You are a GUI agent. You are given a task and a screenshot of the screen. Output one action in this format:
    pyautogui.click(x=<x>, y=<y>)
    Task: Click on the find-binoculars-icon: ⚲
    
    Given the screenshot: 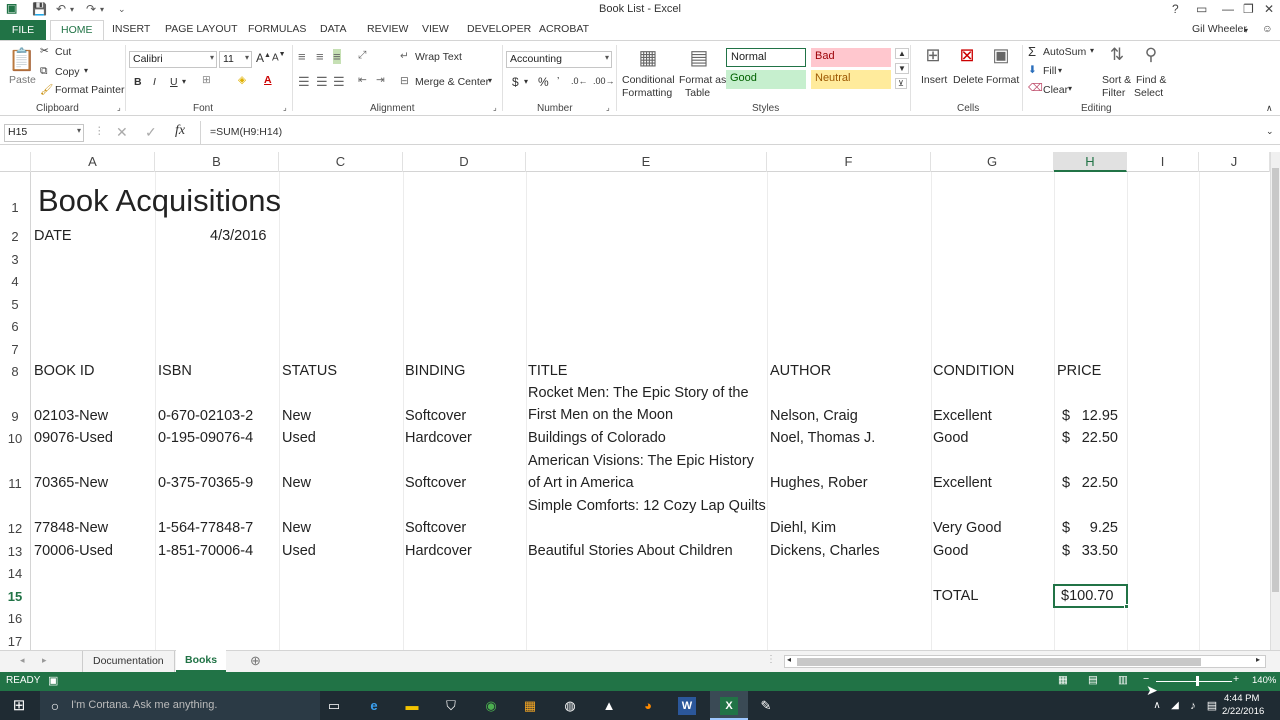 What is the action you would take?
    pyautogui.click(x=1151, y=55)
    